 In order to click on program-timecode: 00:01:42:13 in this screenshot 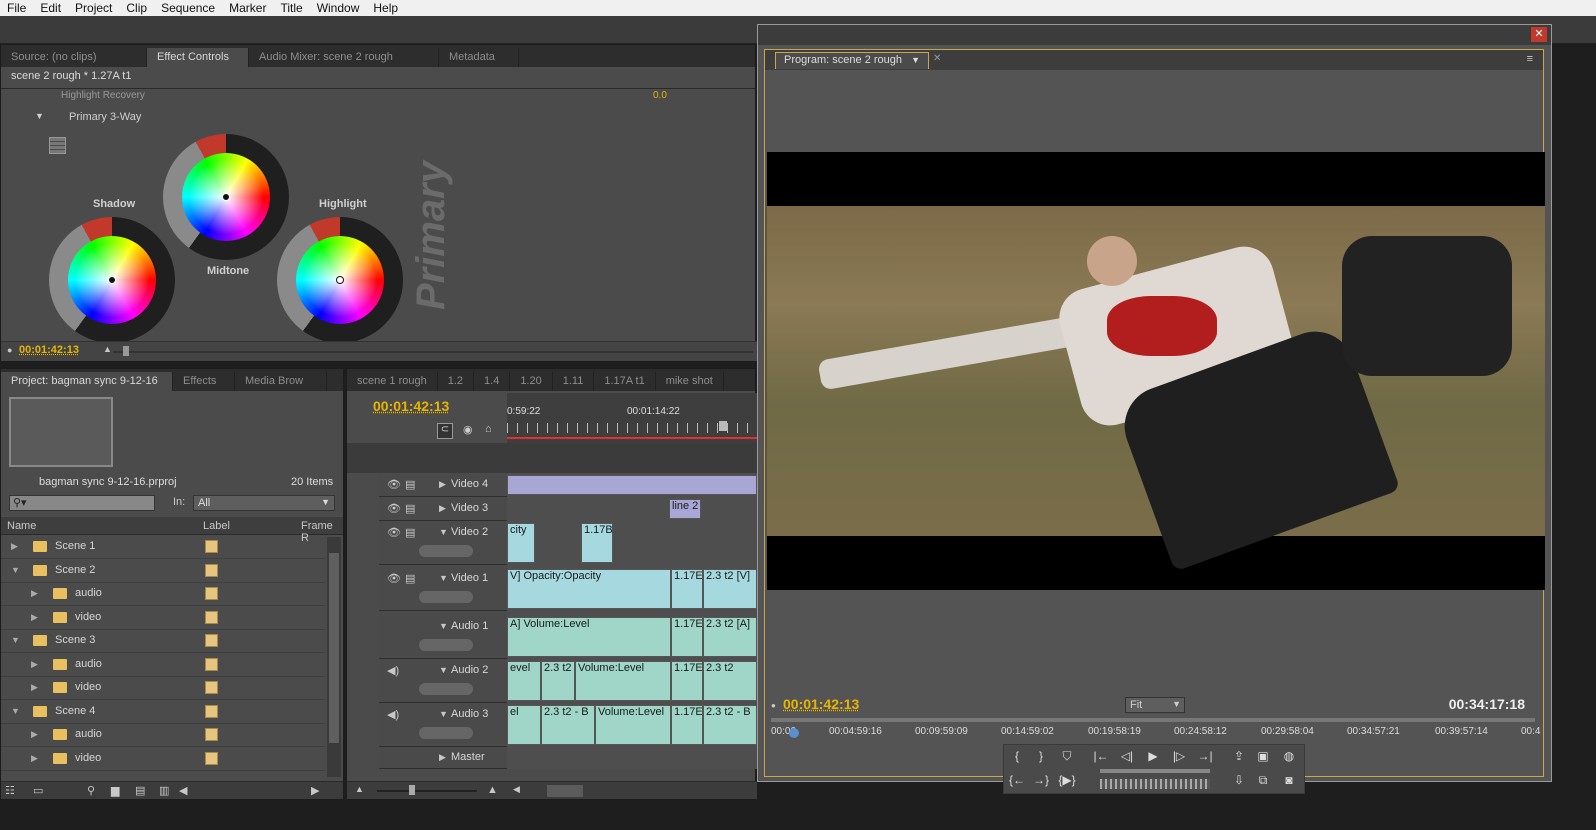, I will do `click(821, 704)`.